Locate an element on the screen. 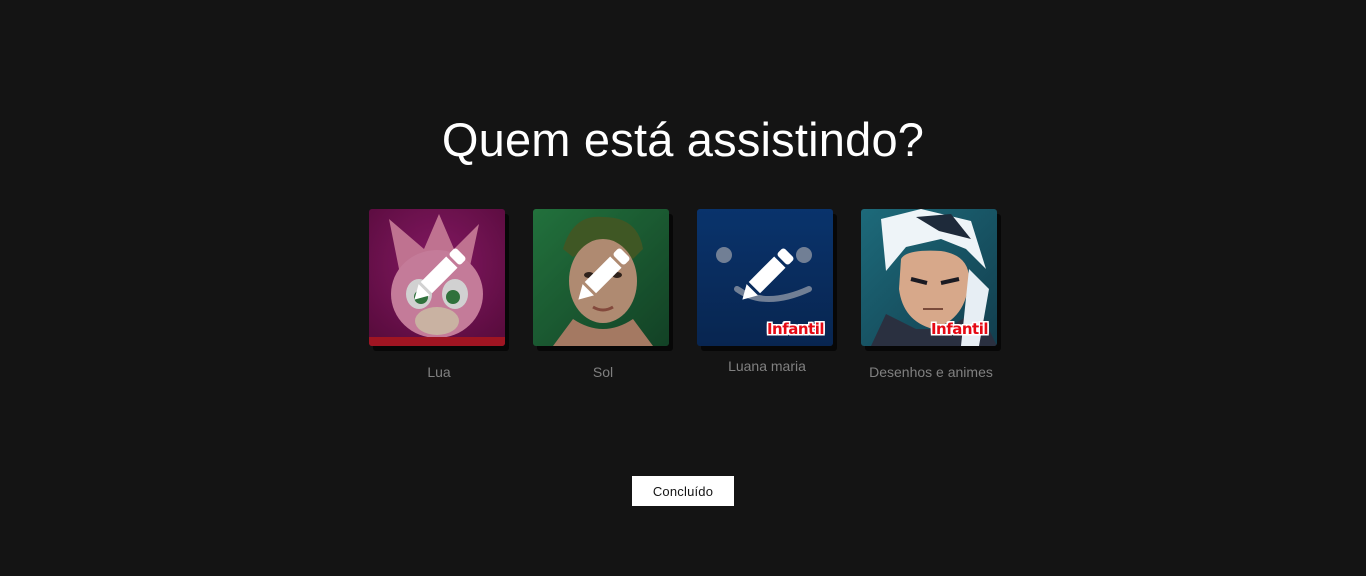  profile-luana-maria: Infantil Luana maria is located at coordinates (767, 291).